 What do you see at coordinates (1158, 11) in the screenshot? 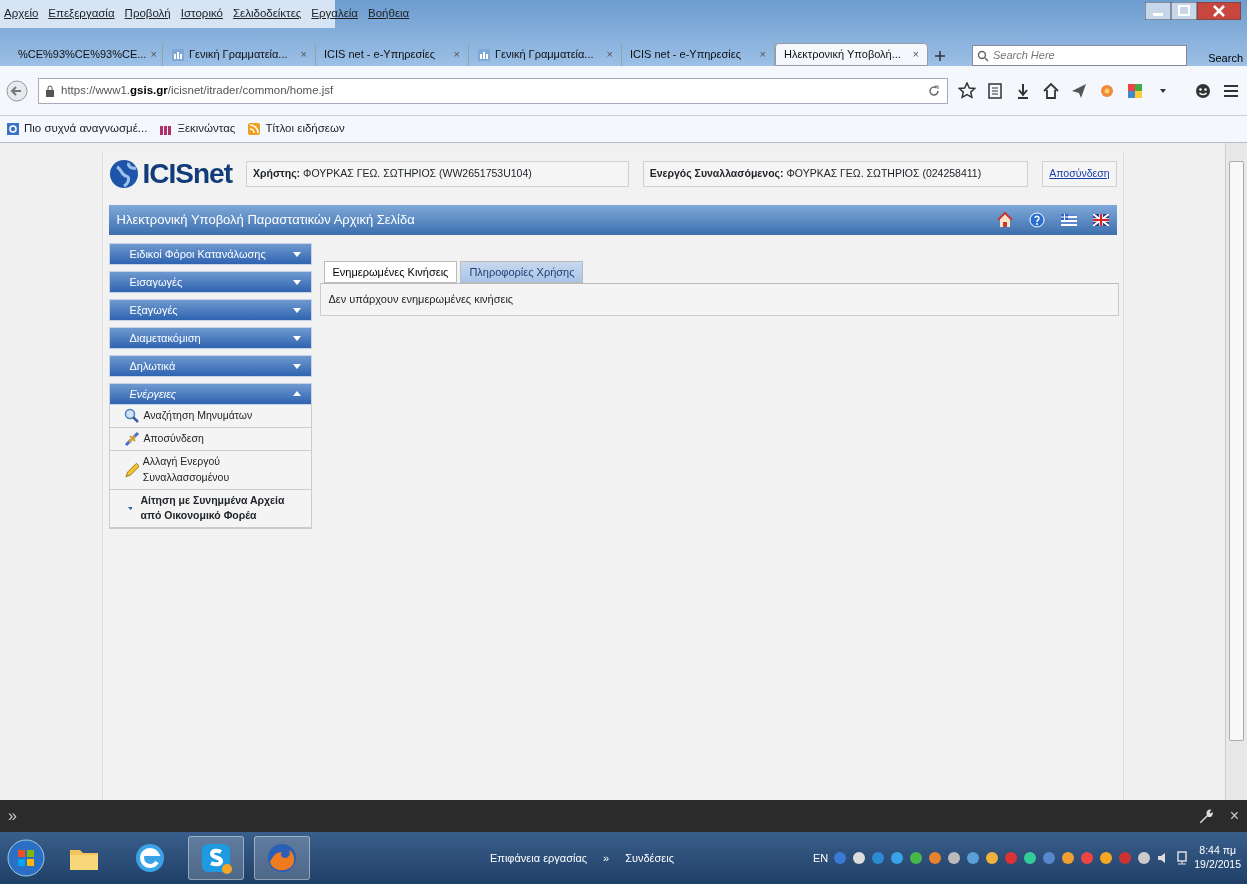
I see `minimize-icon` at bounding box center [1158, 11].